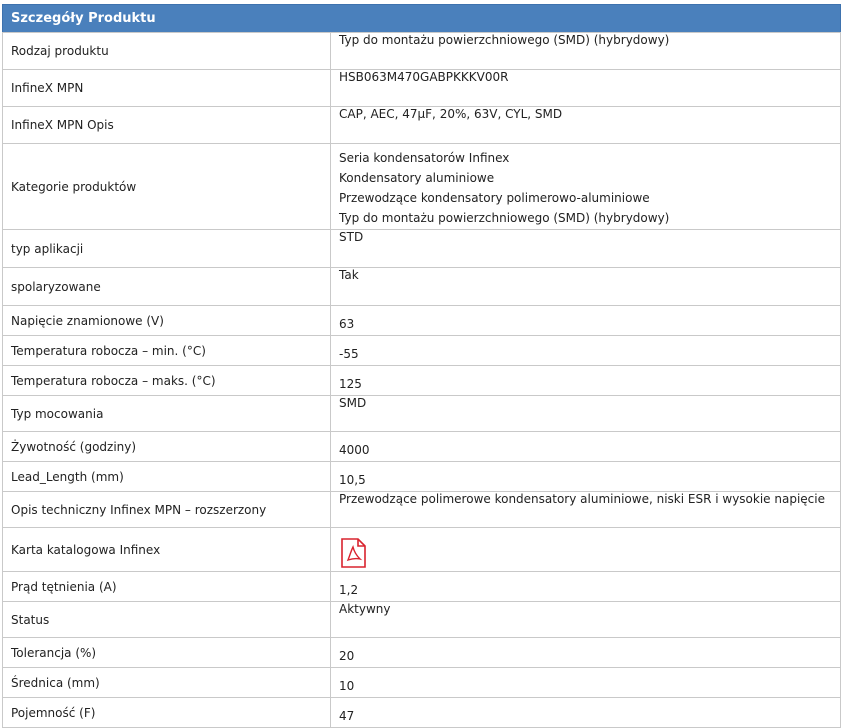 This screenshot has height=728, width=843. What do you see at coordinates (166, 125) in the screenshot?
I see `row-label: InfineX MPN Opis` at bounding box center [166, 125].